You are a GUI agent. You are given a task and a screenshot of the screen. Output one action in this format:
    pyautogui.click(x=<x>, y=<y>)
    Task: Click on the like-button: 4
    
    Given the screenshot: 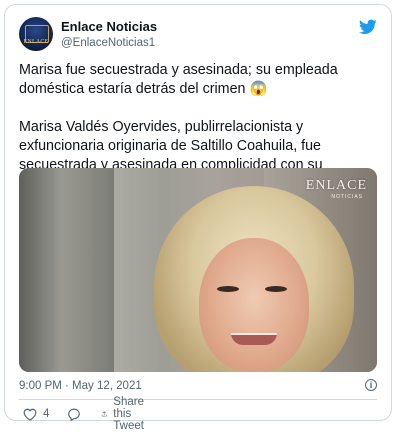 What is the action you would take?
    pyautogui.click(x=36, y=414)
    